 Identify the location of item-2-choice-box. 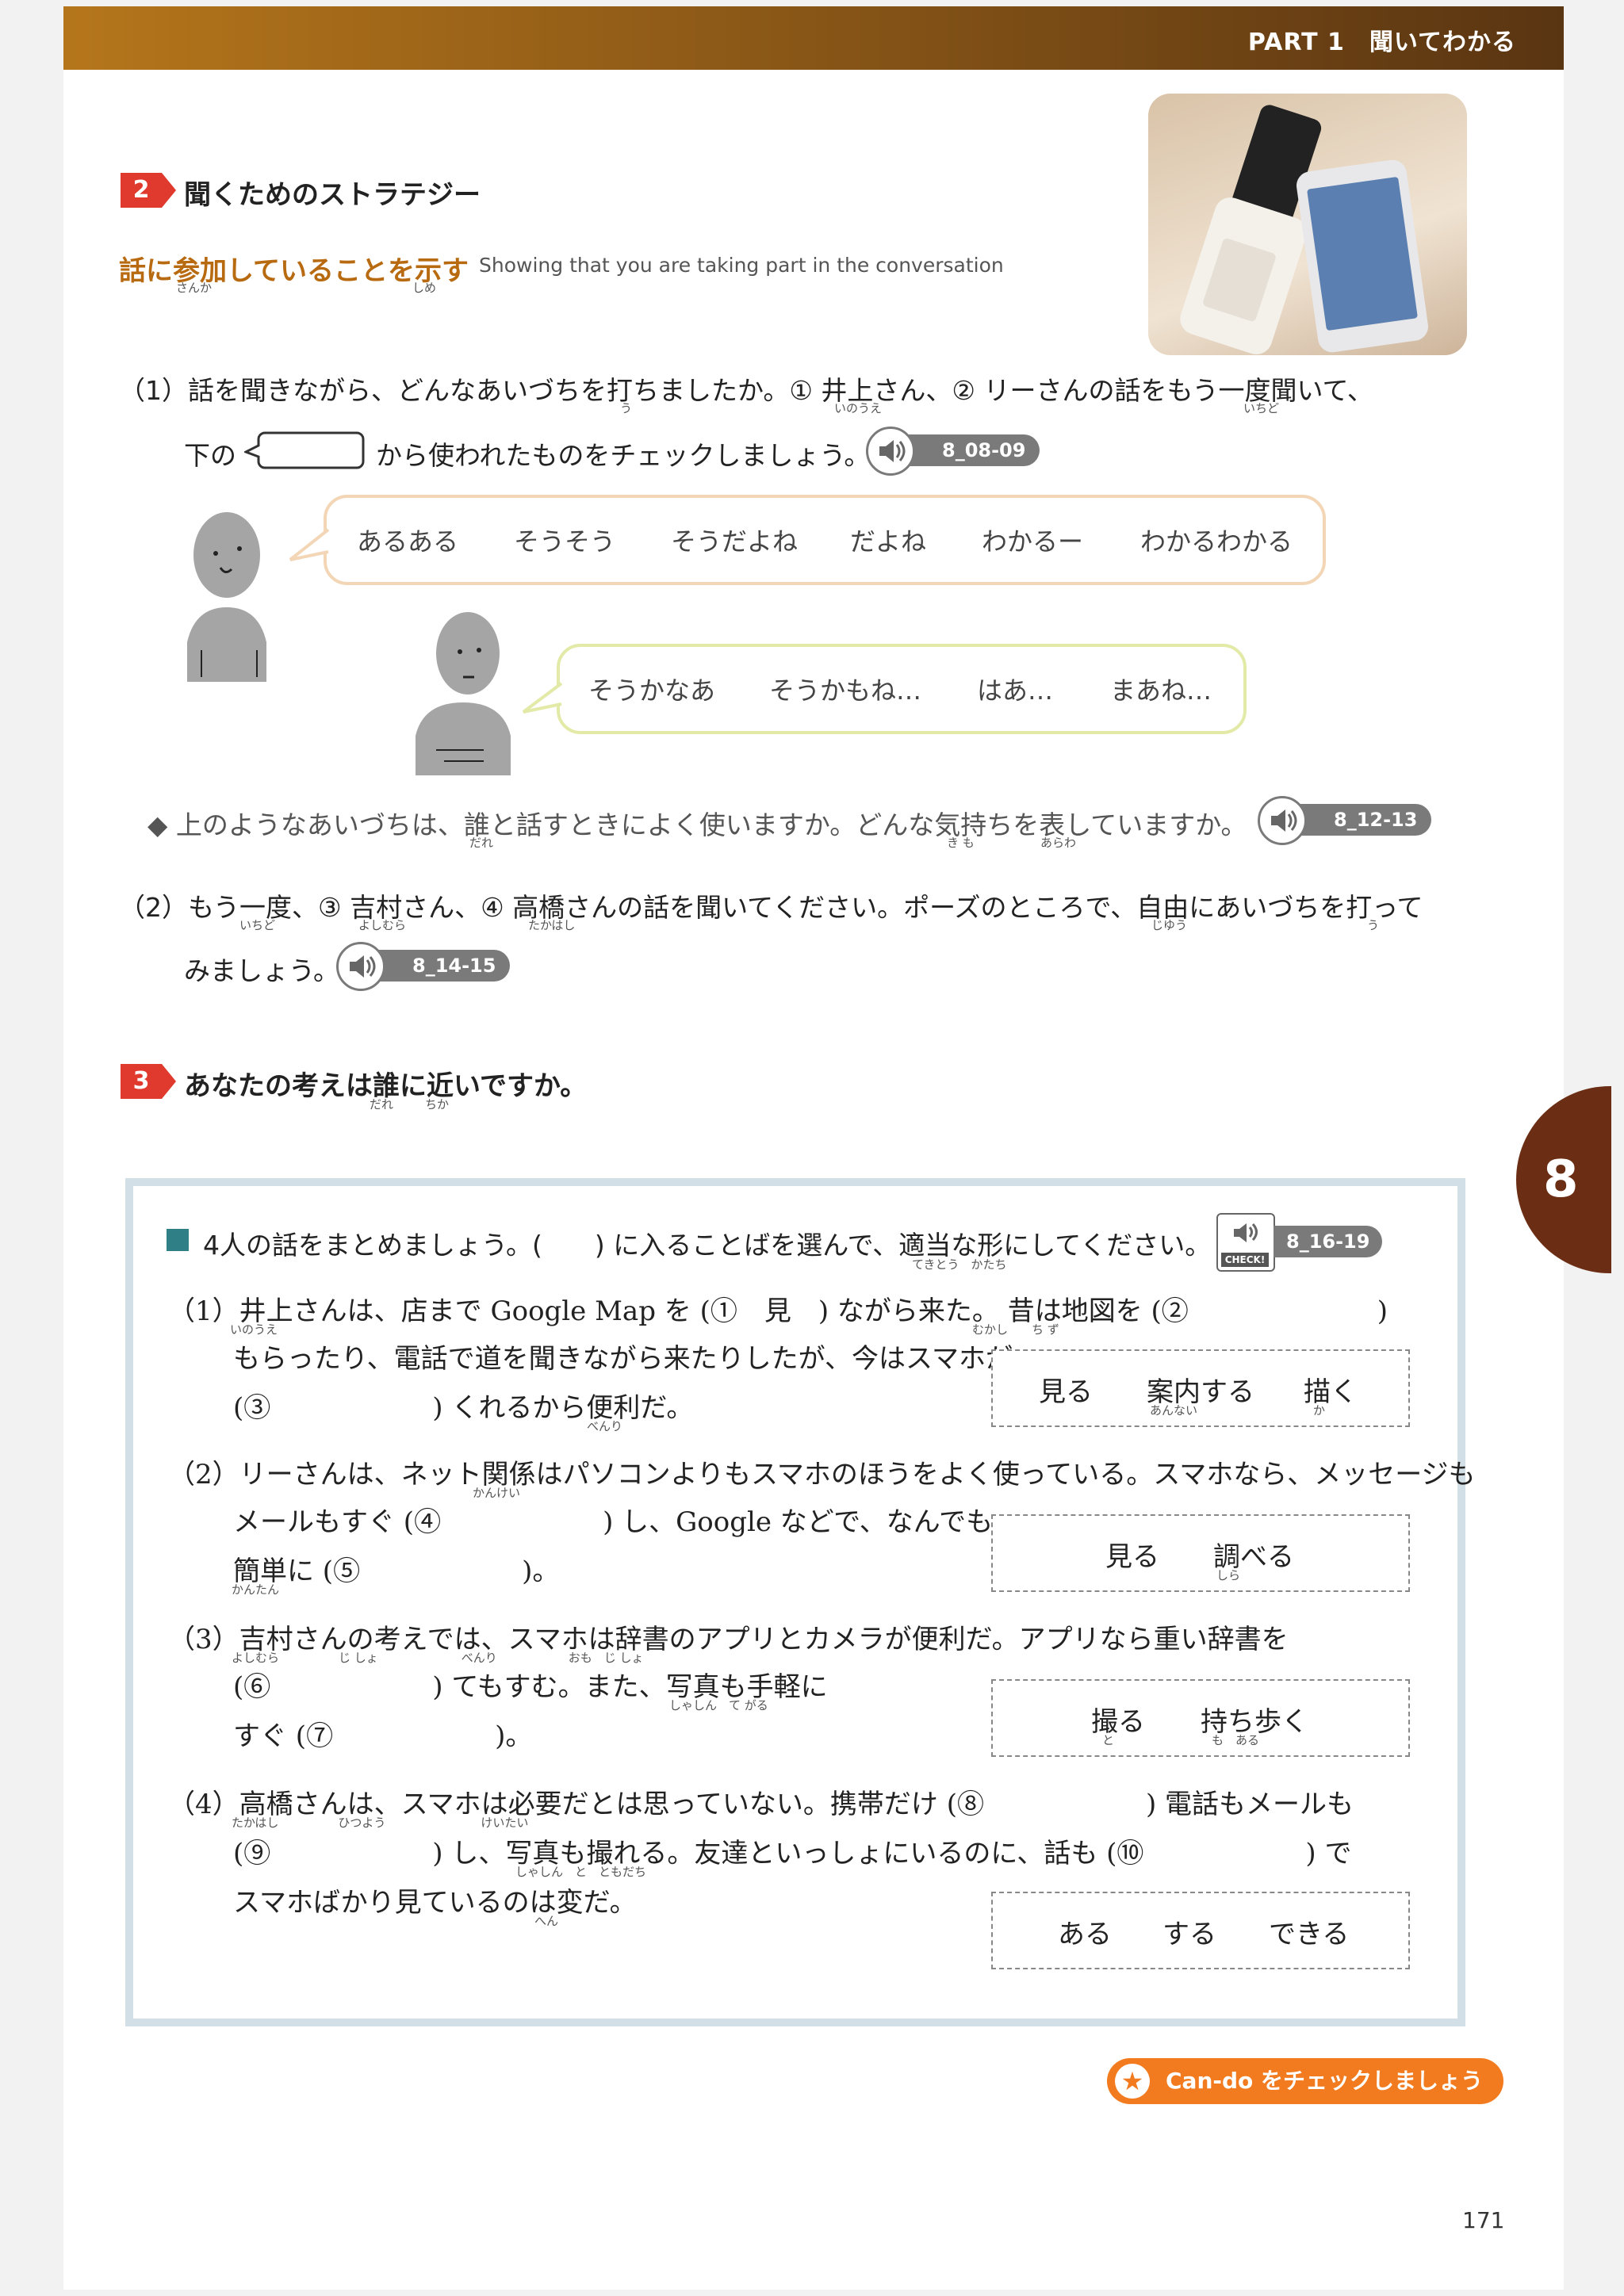
(1200, 1553).